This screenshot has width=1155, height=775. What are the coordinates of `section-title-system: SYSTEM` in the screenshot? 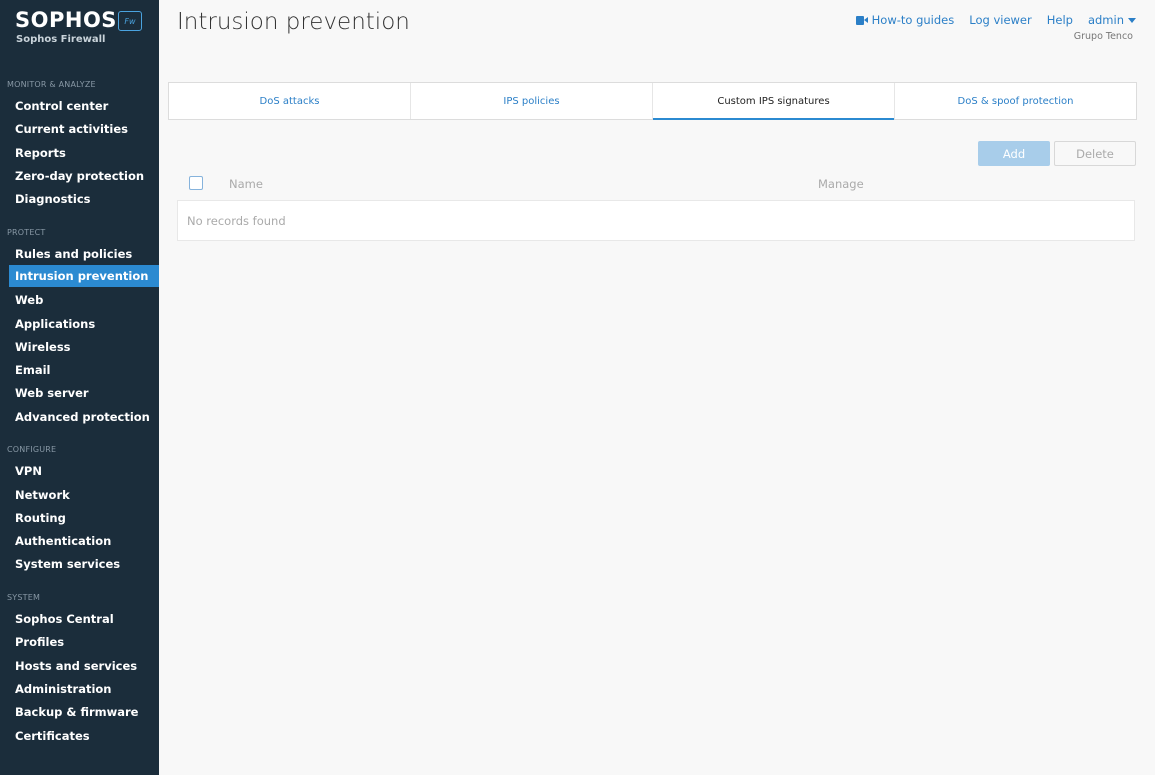 It's located at (24, 597).